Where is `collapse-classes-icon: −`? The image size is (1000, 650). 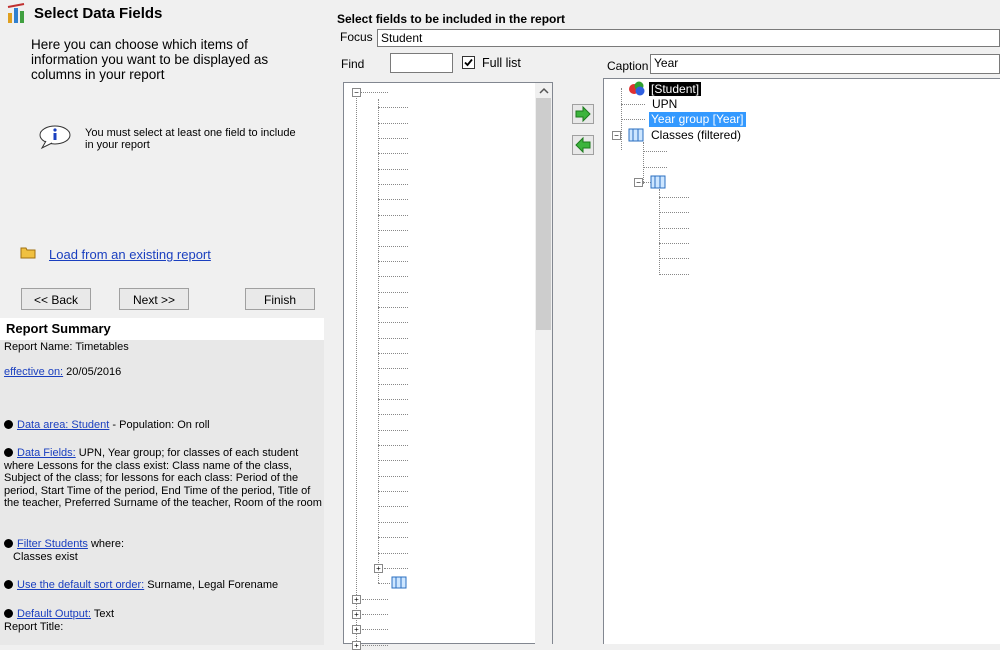
collapse-classes-icon: − is located at coordinates (616, 135).